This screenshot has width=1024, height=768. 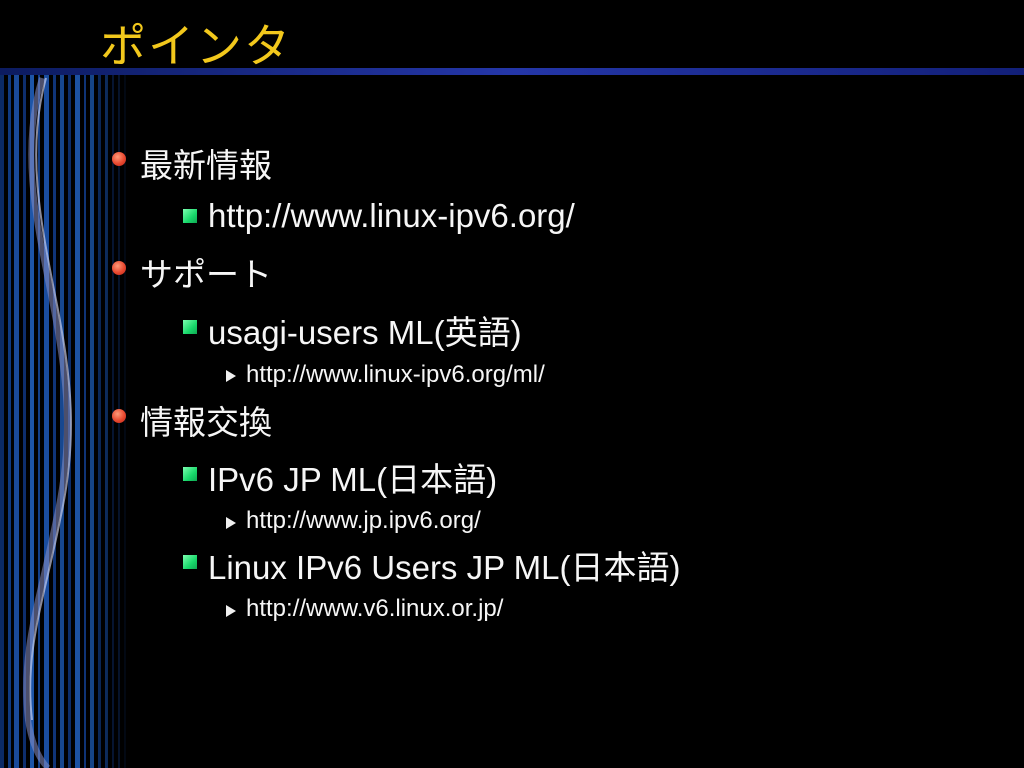 What do you see at coordinates (353, 479) in the screenshot?
I see `sub-item-label: IPv6 JP ML(日本語)` at bounding box center [353, 479].